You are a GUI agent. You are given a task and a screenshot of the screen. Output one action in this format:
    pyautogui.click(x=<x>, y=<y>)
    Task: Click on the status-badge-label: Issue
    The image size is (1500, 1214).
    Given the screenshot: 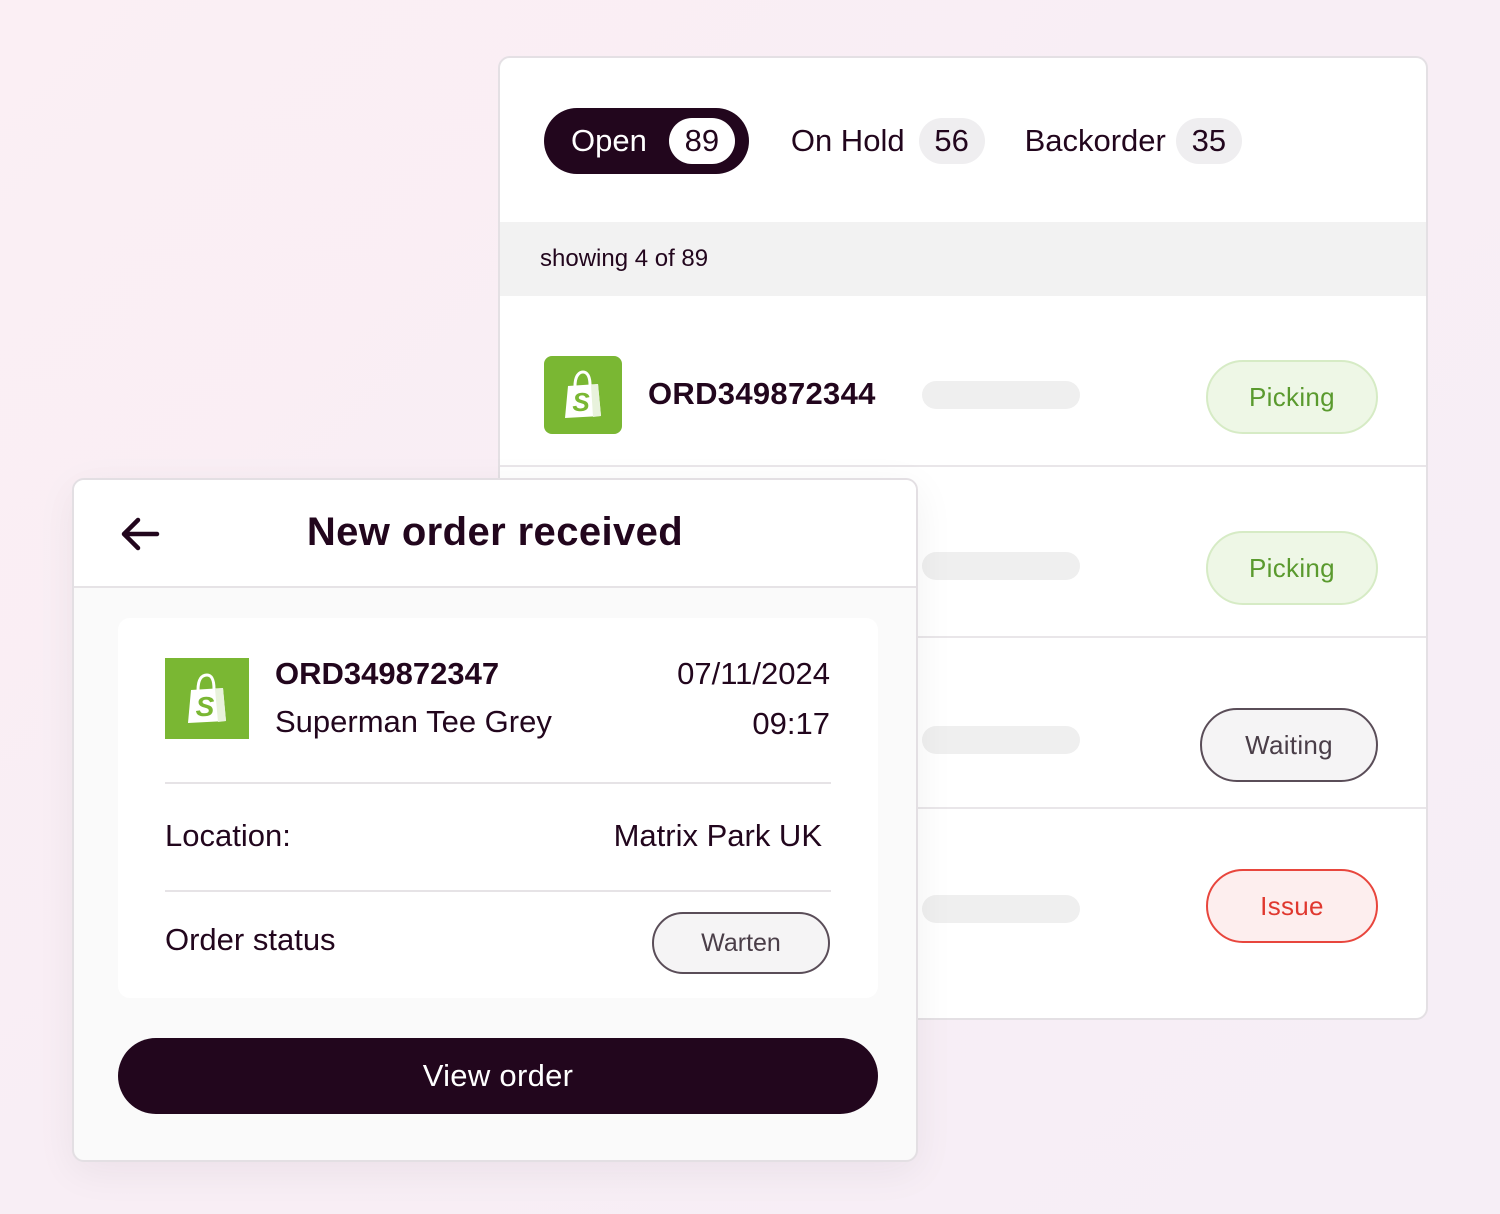 What is the action you would take?
    pyautogui.click(x=1292, y=905)
    